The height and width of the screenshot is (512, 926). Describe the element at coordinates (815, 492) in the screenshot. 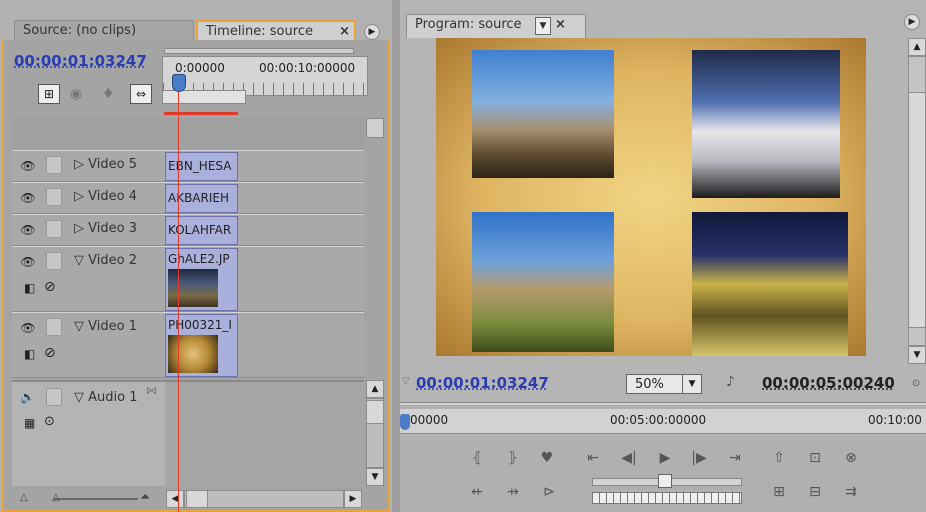

I see `safe-margins-icon: ⊟` at that location.